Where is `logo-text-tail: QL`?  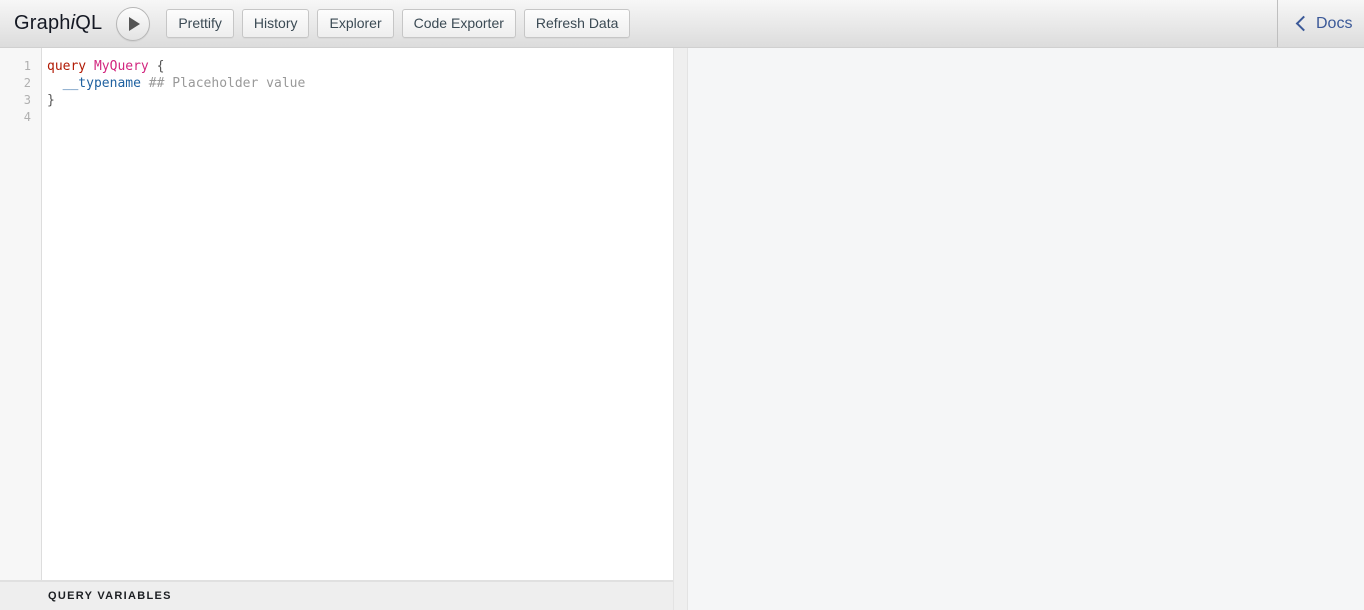 logo-text-tail: QL is located at coordinates (89, 23).